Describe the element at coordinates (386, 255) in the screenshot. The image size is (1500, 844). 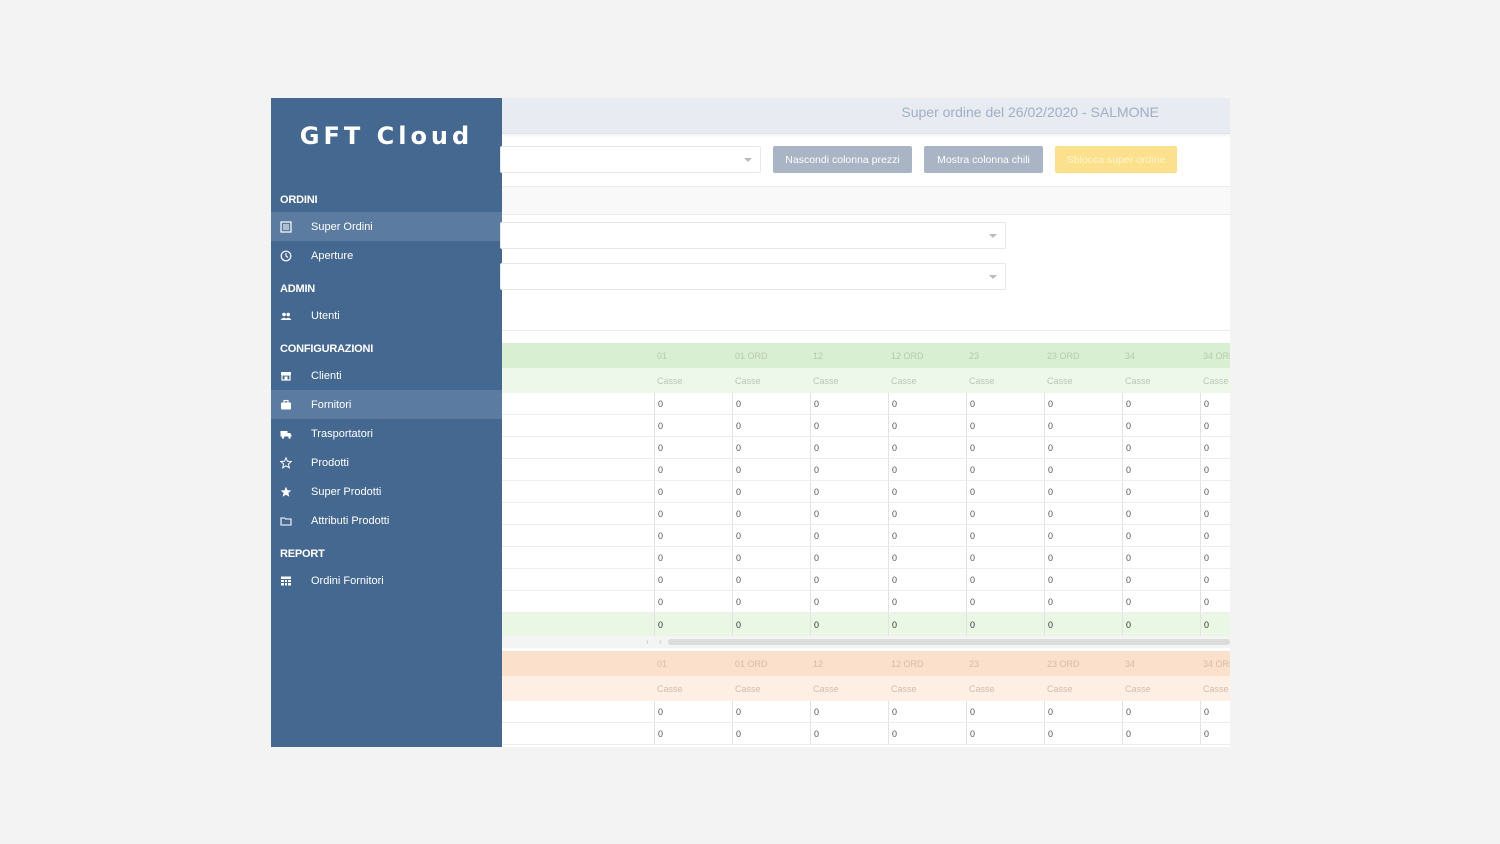
I see `sidebar-item-aperture: Aperture` at that location.